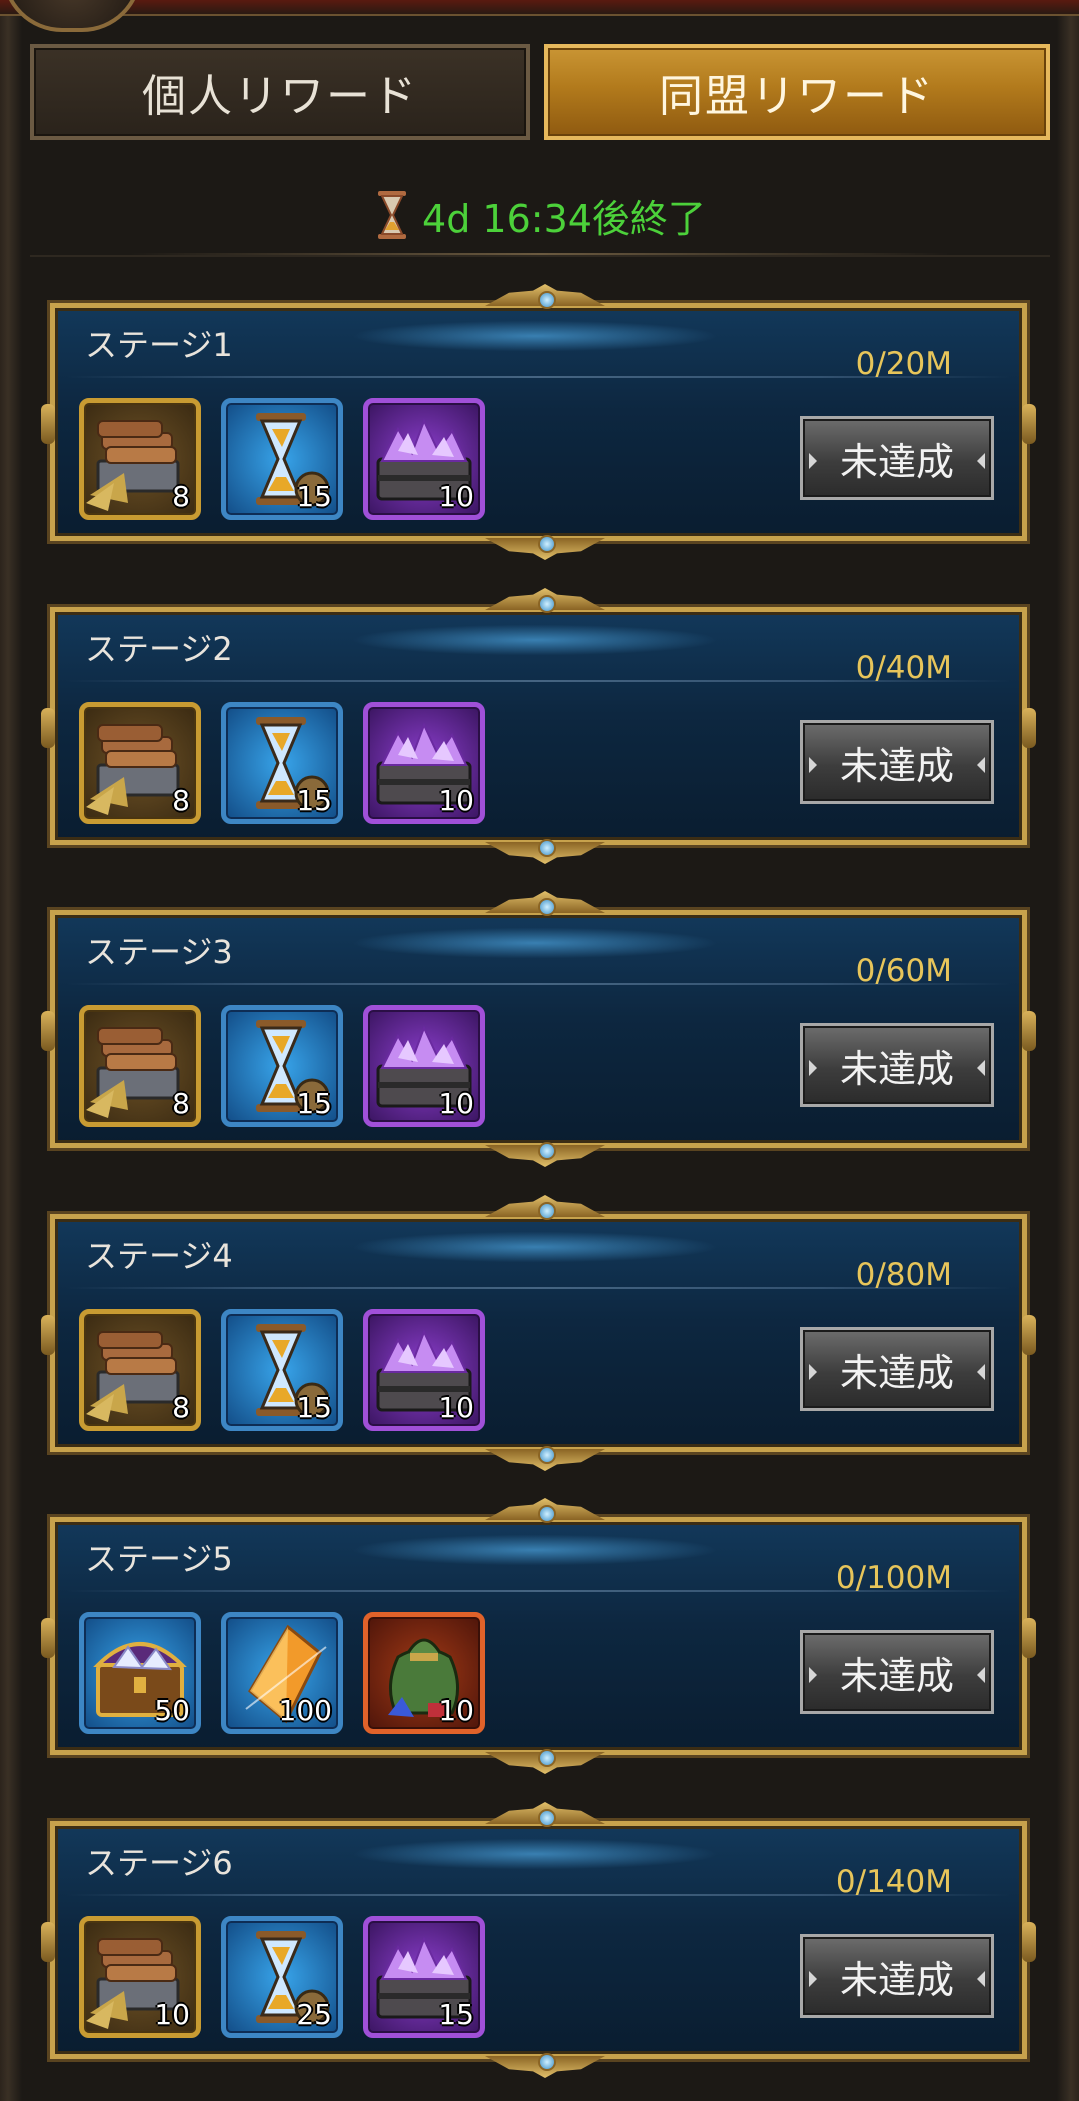 This screenshot has height=2101, width=1079. What do you see at coordinates (538, 1019) in the screenshot?
I see `stage-card-3: ステージ3 0/60M 8 15 10 未達成` at bounding box center [538, 1019].